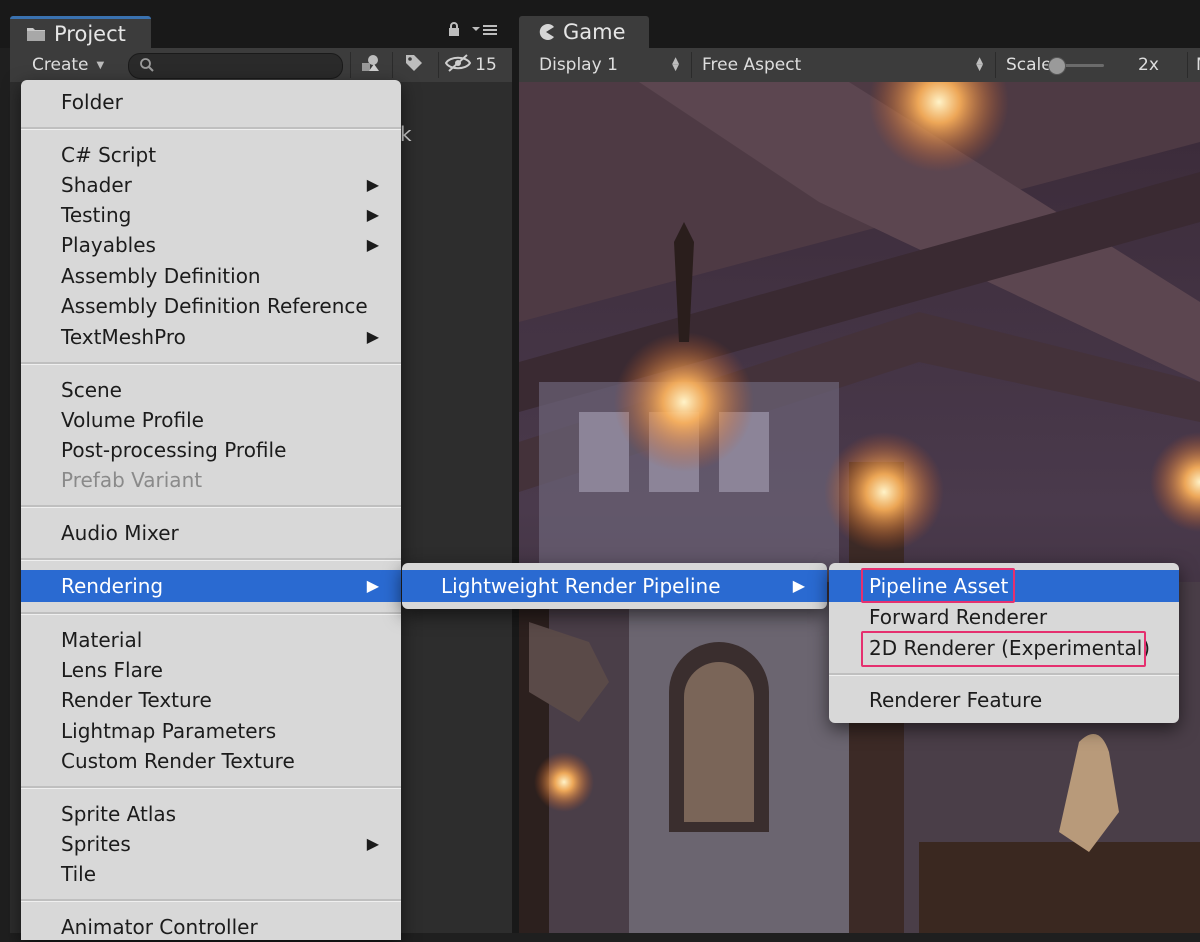  I want to click on create-dropdown: Create ▼, so click(70, 65).